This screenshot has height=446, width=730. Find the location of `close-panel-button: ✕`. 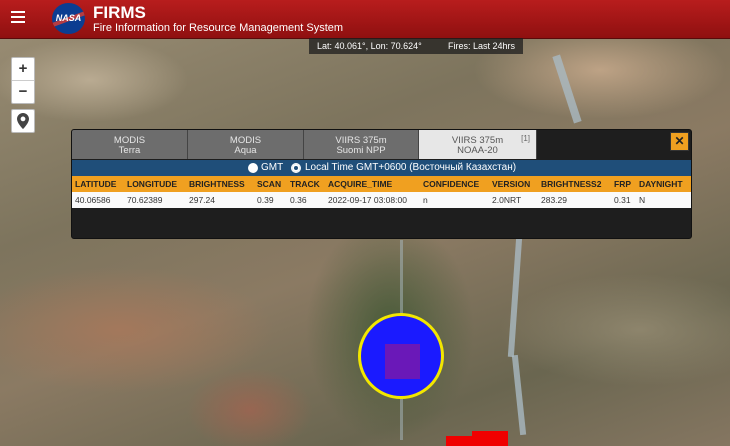

close-panel-button: ✕ is located at coordinates (679, 141).